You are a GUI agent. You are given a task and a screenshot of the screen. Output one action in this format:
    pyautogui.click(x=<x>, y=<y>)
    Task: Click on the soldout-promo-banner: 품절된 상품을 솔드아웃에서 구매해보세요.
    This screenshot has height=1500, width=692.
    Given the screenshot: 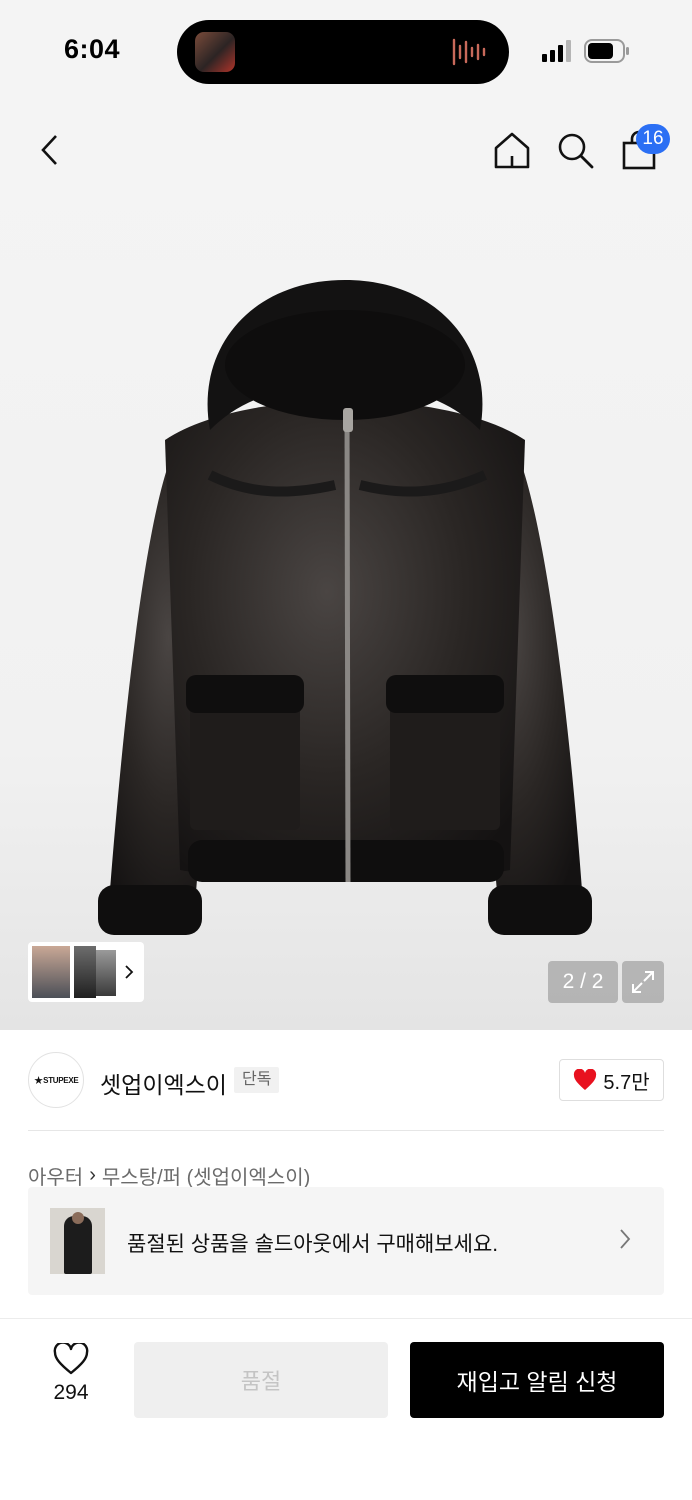 What is the action you would take?
    pyautogui.click(x=346, y=1241)
    